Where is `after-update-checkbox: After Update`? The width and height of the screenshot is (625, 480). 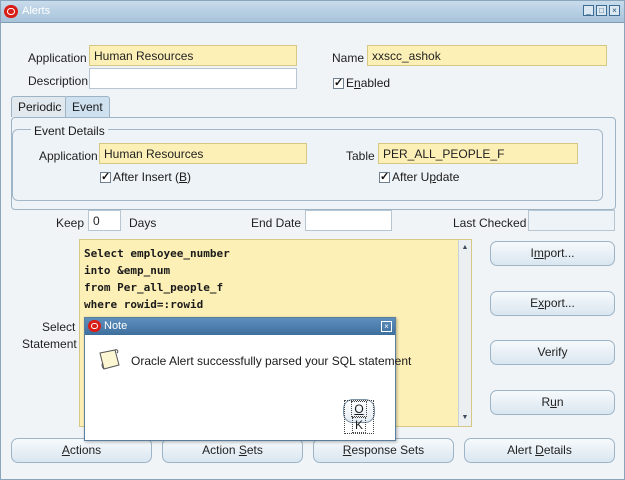 after-update-checkbox: After Update is located at coordinates (419, 177).